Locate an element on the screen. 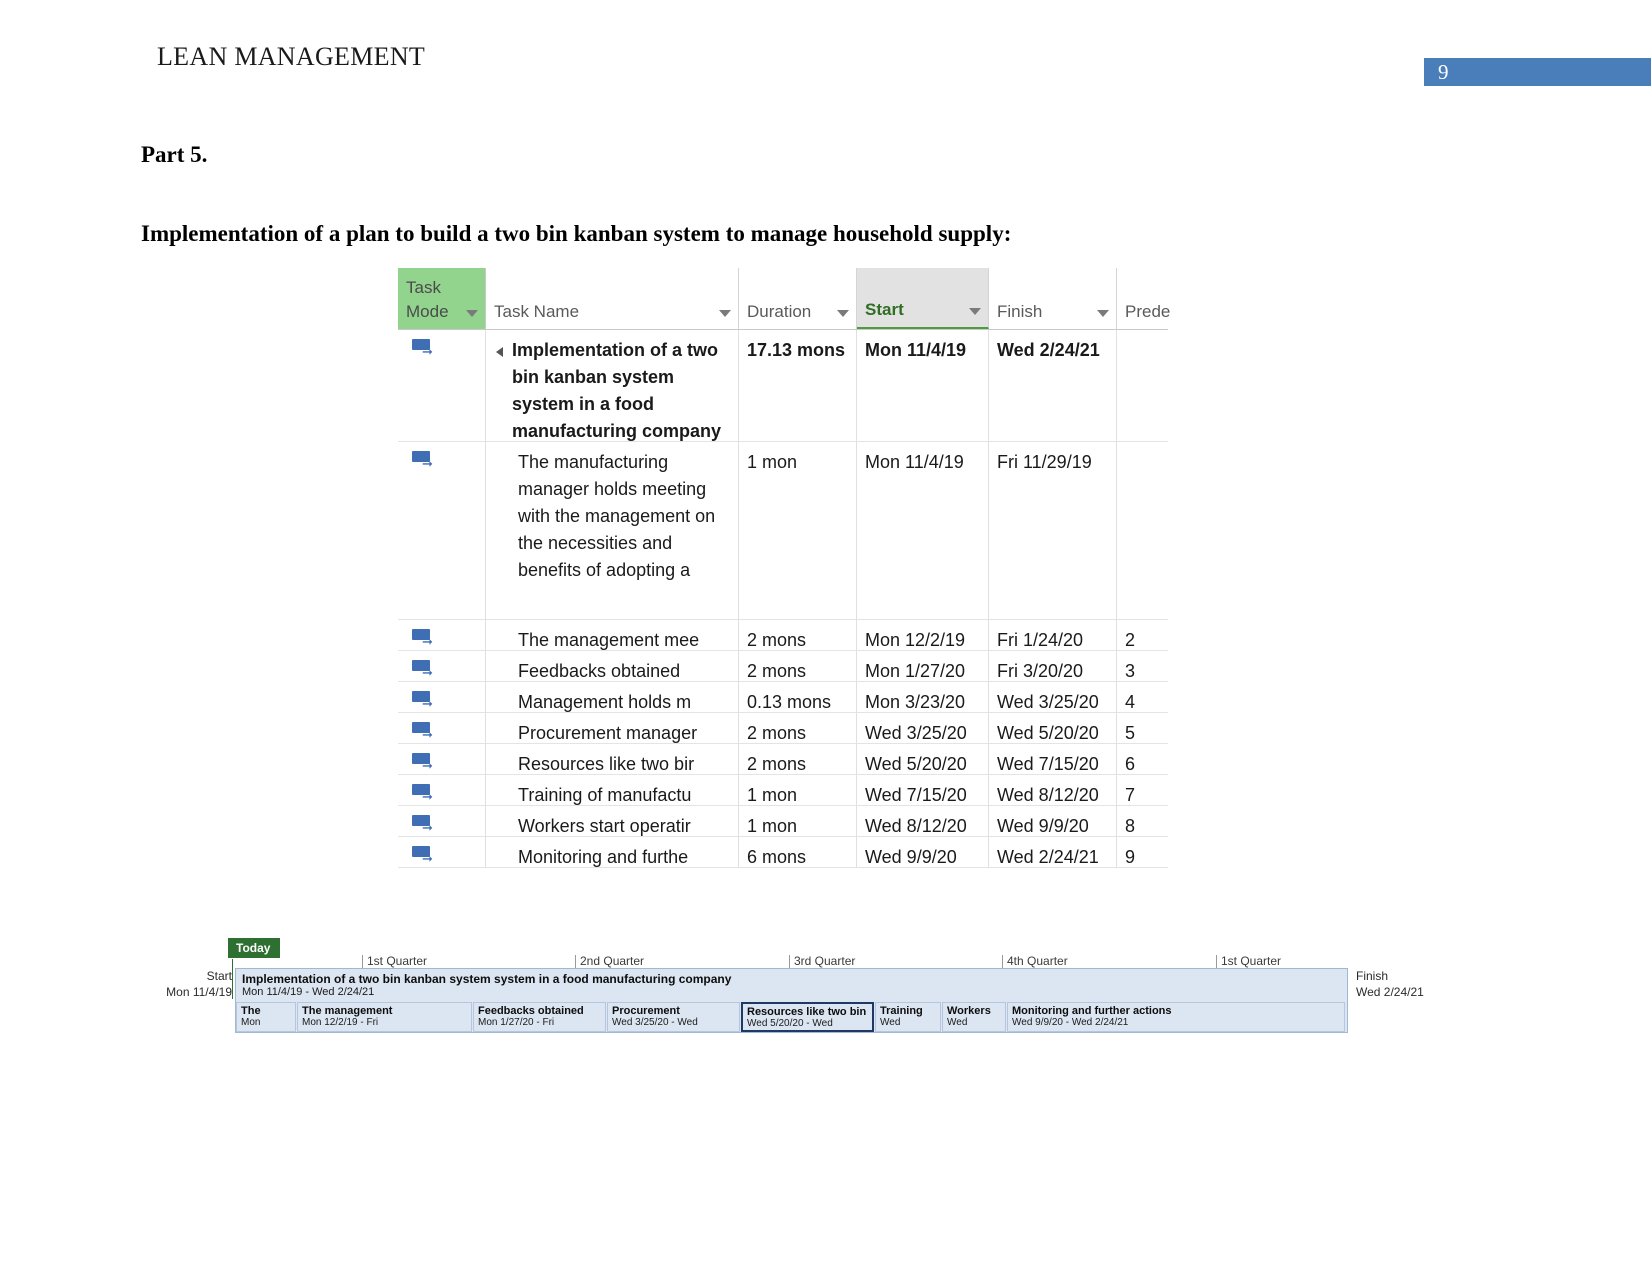 Image resolution: width=1651 pixels, height=1275 pixels. cell-predecessors: 7 is located at coordinates (1142, 790).